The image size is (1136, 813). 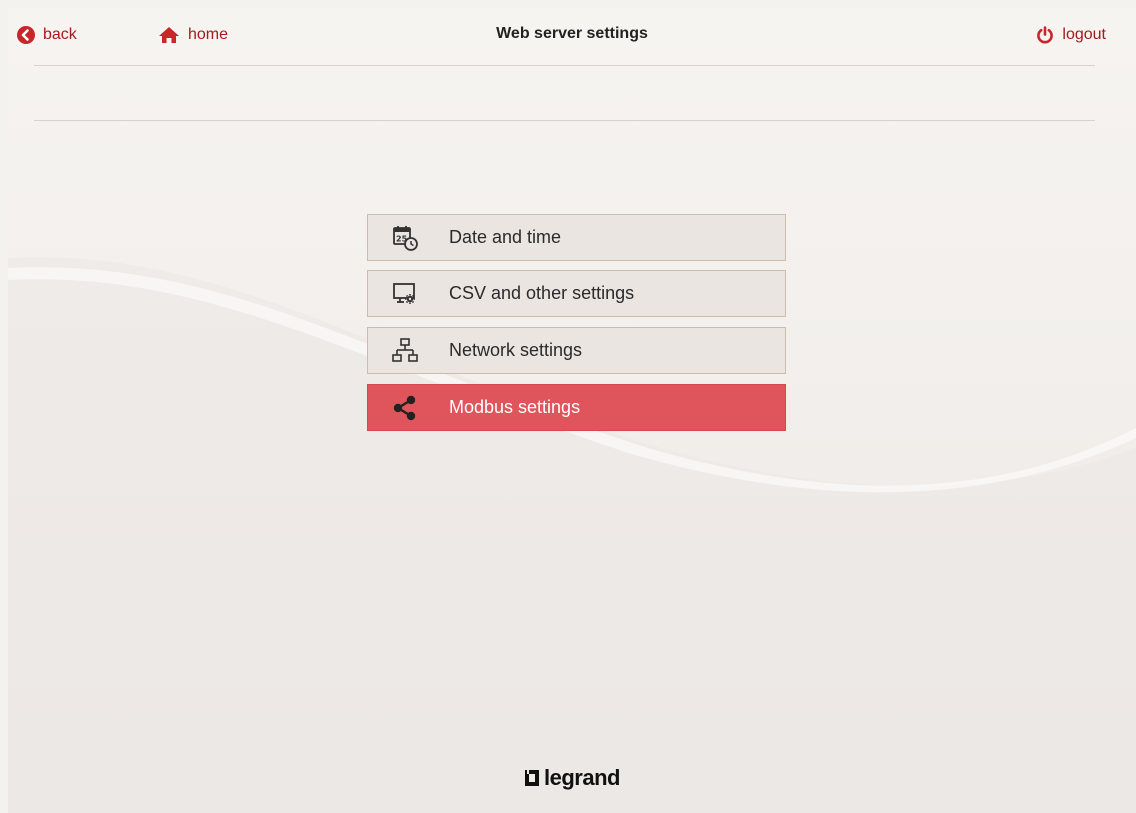 I want to click on calendar-clock-icon: 25, so click(x=405, y=237).